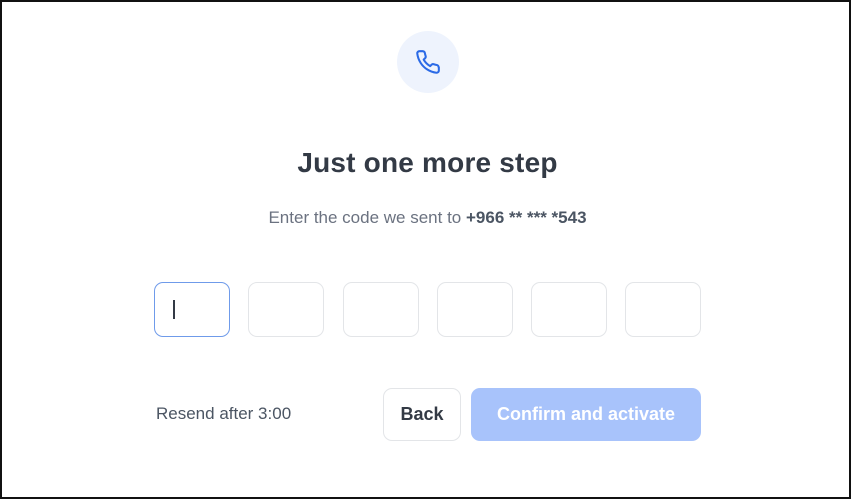 The image size is (851, 499). Describe the element at coordinates (174, 309) in the screenshot. I see `text-cursor` at that location.